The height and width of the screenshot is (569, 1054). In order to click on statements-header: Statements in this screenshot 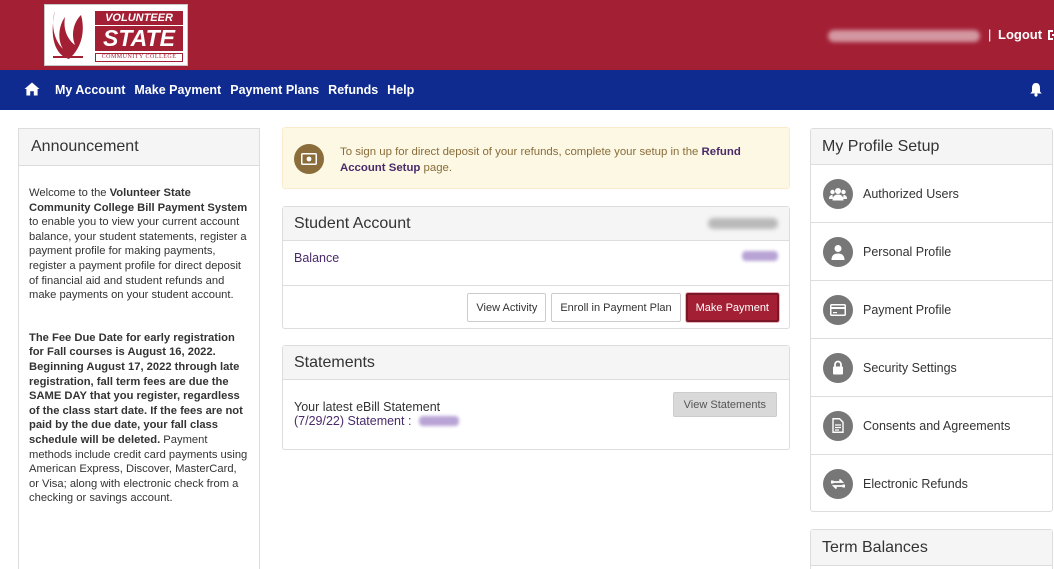, I will do `click(536, 363)`.